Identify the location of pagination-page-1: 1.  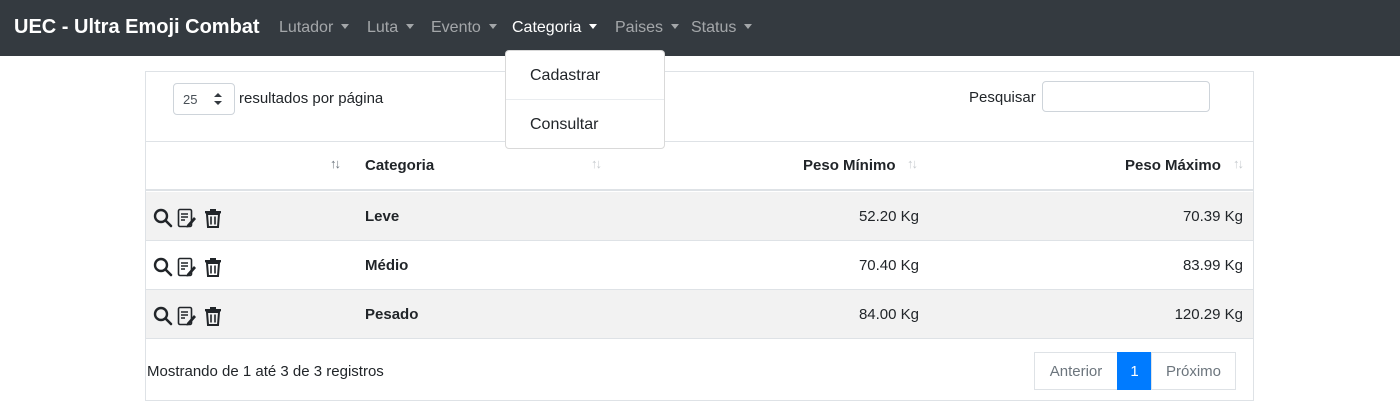
(1134, 371).